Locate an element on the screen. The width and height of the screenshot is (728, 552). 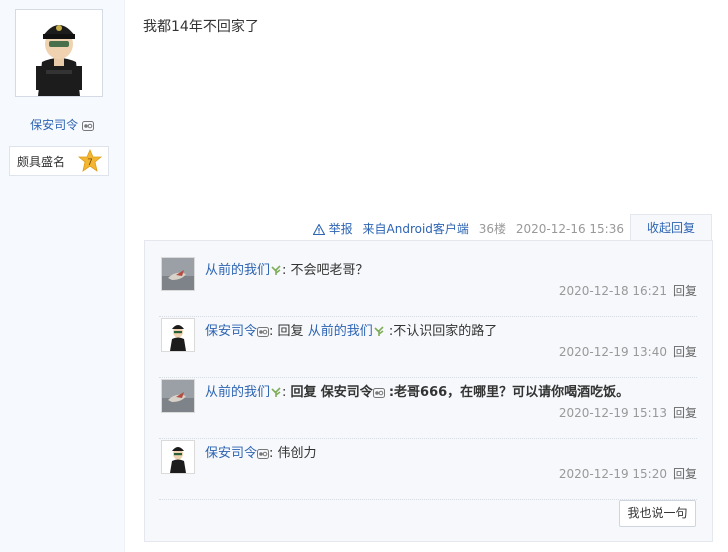
reply-text: :老哥666，在哪里？可以请你喝酒吃饭。 is located at coordinates (509, 392).